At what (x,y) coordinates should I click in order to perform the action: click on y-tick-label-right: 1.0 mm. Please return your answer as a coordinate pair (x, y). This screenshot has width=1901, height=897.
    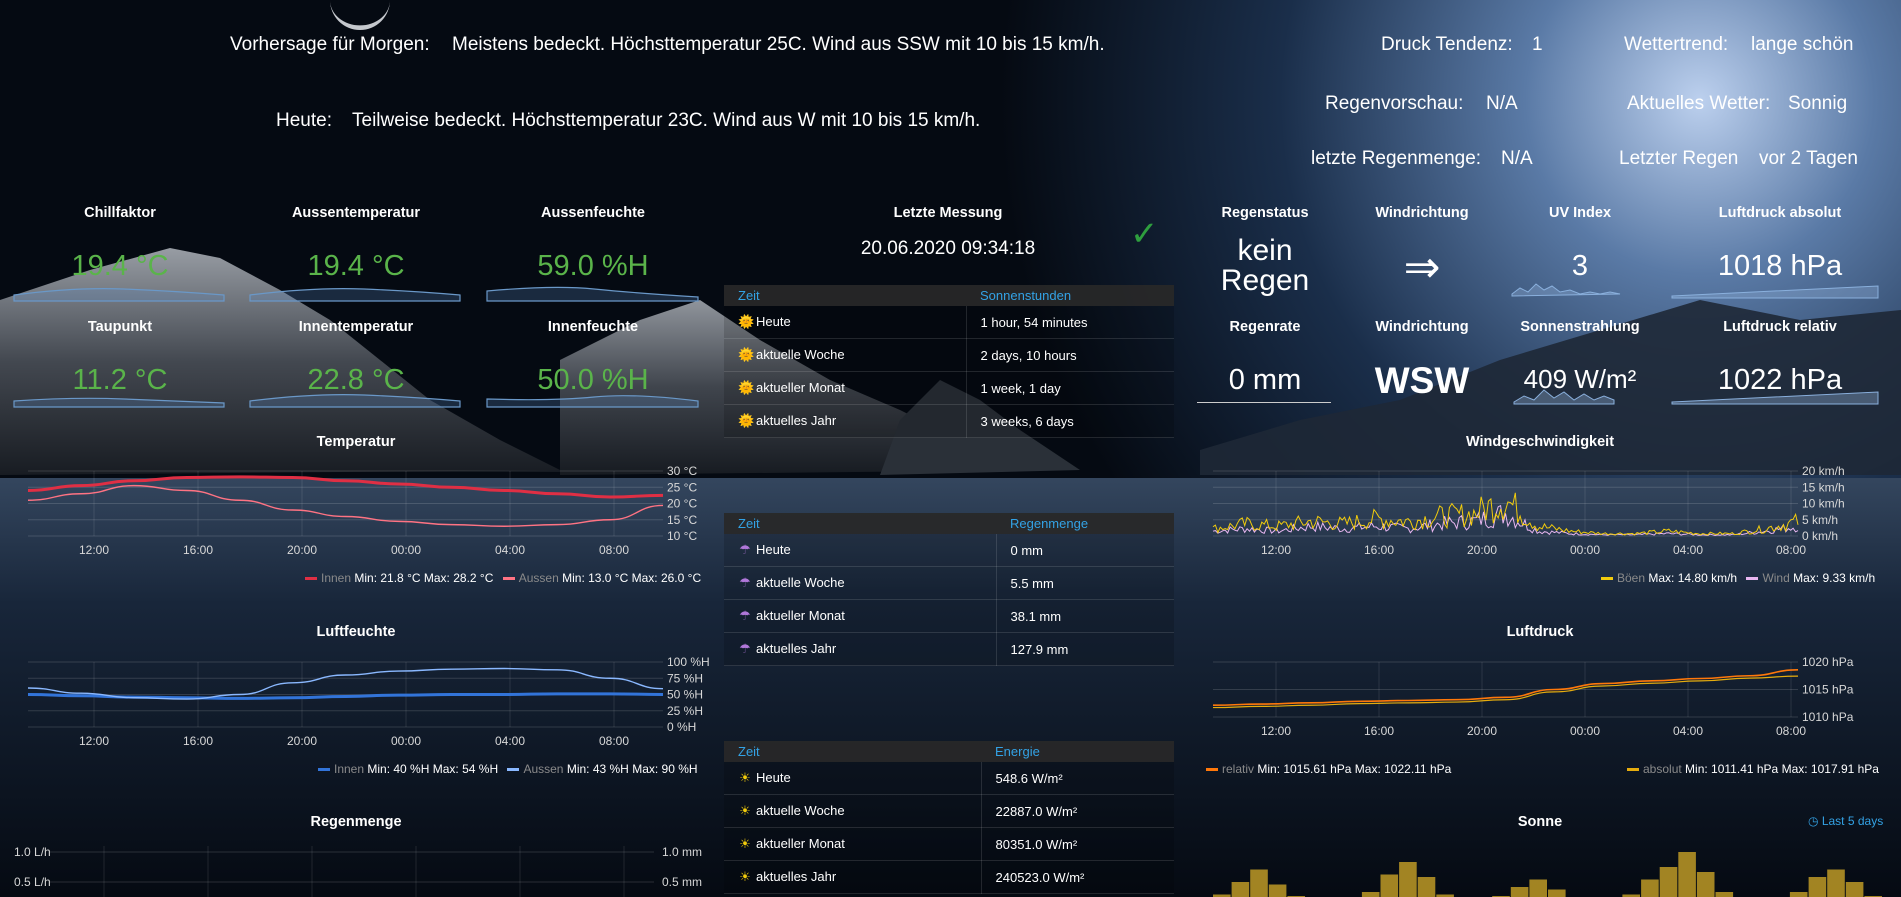
    Looking at the image, I should click on (682, 852).